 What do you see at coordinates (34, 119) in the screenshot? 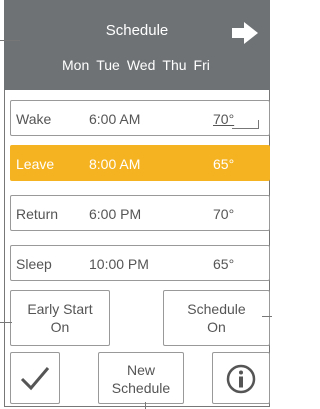
I see `row-label: Wake` at bounding box center [34, 119].